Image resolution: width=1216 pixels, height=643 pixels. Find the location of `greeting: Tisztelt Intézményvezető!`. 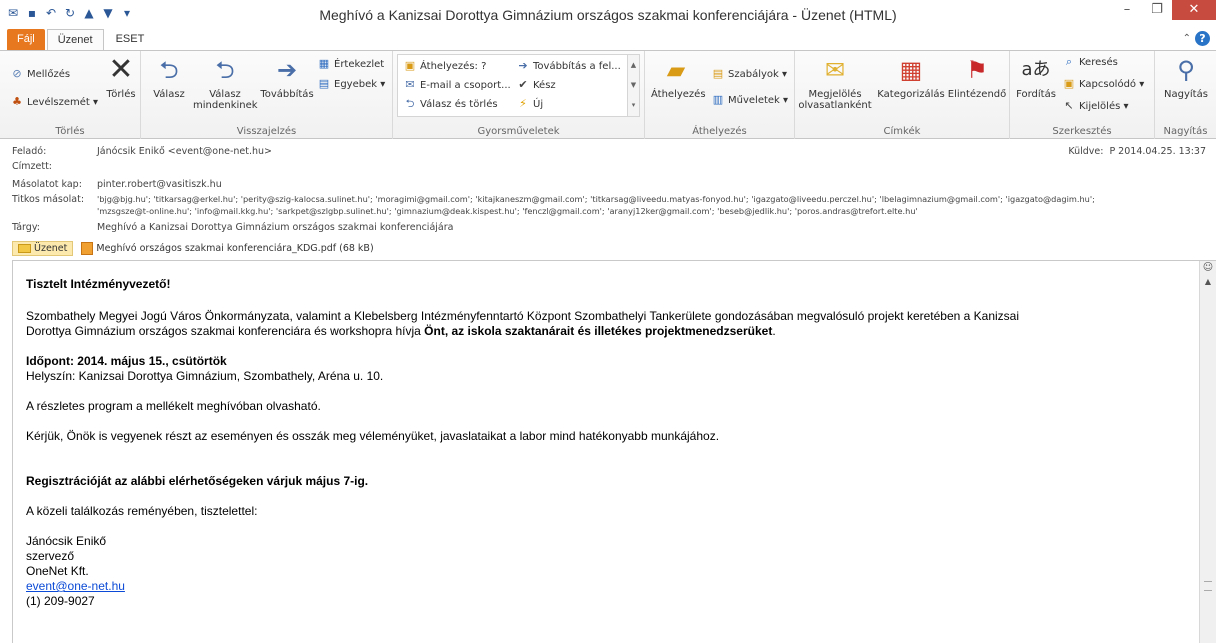

greeting: Tisztelt Intézményvezető! is located at coordinates (98, 284).